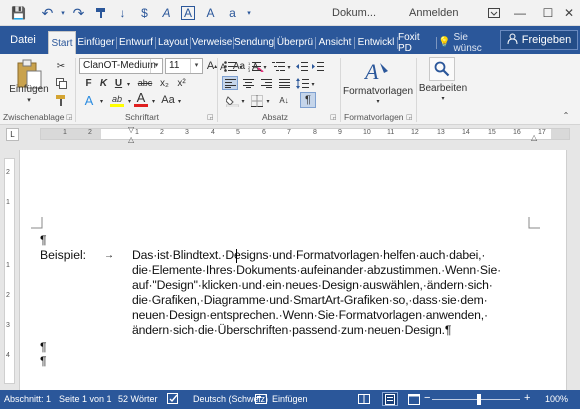  What do you see at coordinates (409, 117) in the screenshot?
I see `styles-launcher-icon: ◲` at bounding box center [409, 117].